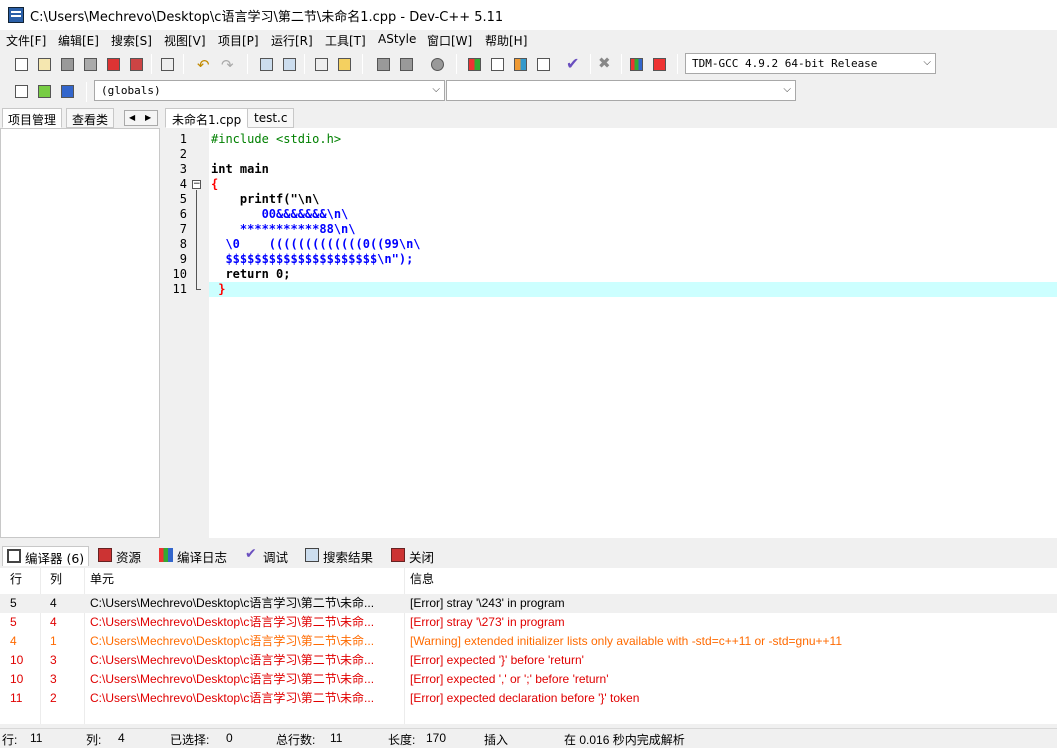 This screenshot has width=1057, height=748. Describe the element at coordinates (21, 64) in the screenshot. I see `new-file-icon` at that location.